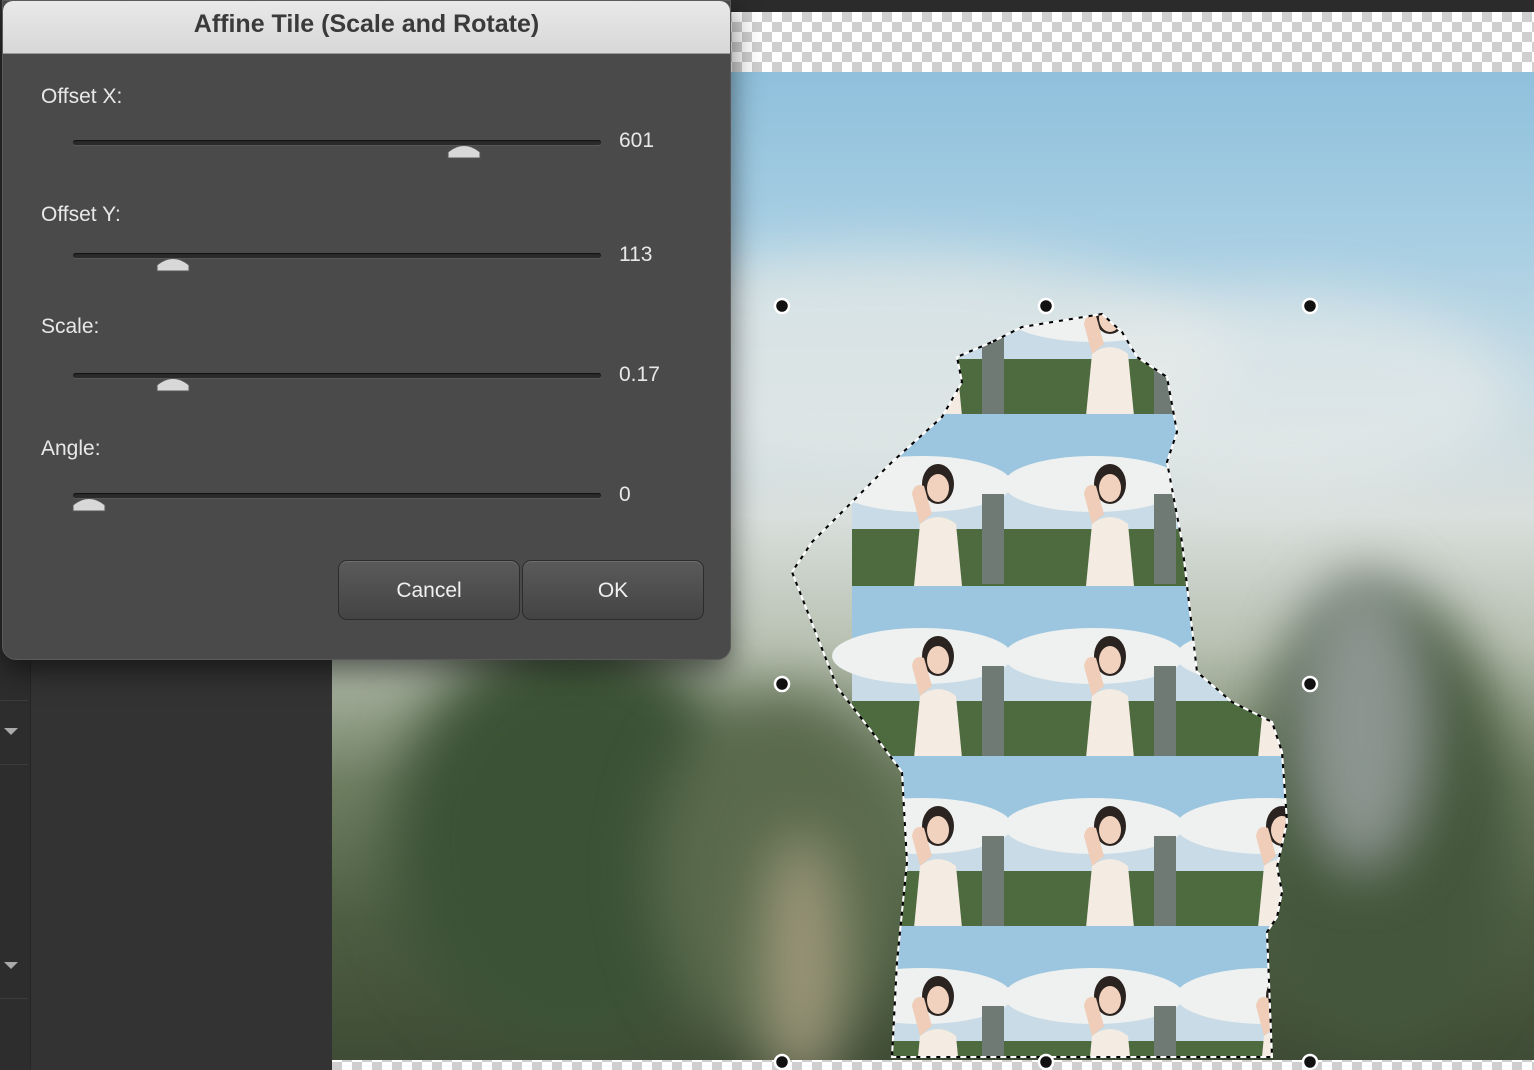 This screenshot has height=1070, width=1534. Describe the element at coordinates (366, 27) in the screenshot. I see `dialog-title: Affine Tile (Scale and Rotate)` at that location.